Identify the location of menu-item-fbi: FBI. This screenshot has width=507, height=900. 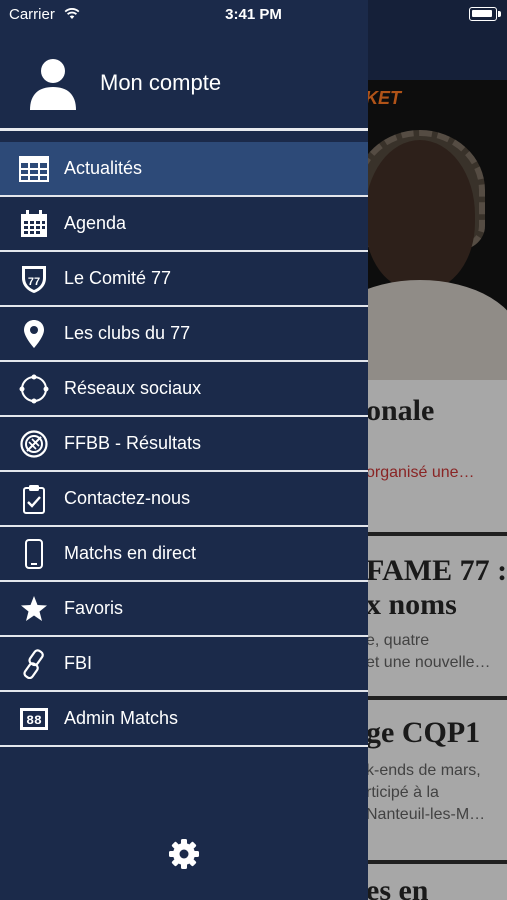
(184, 664).